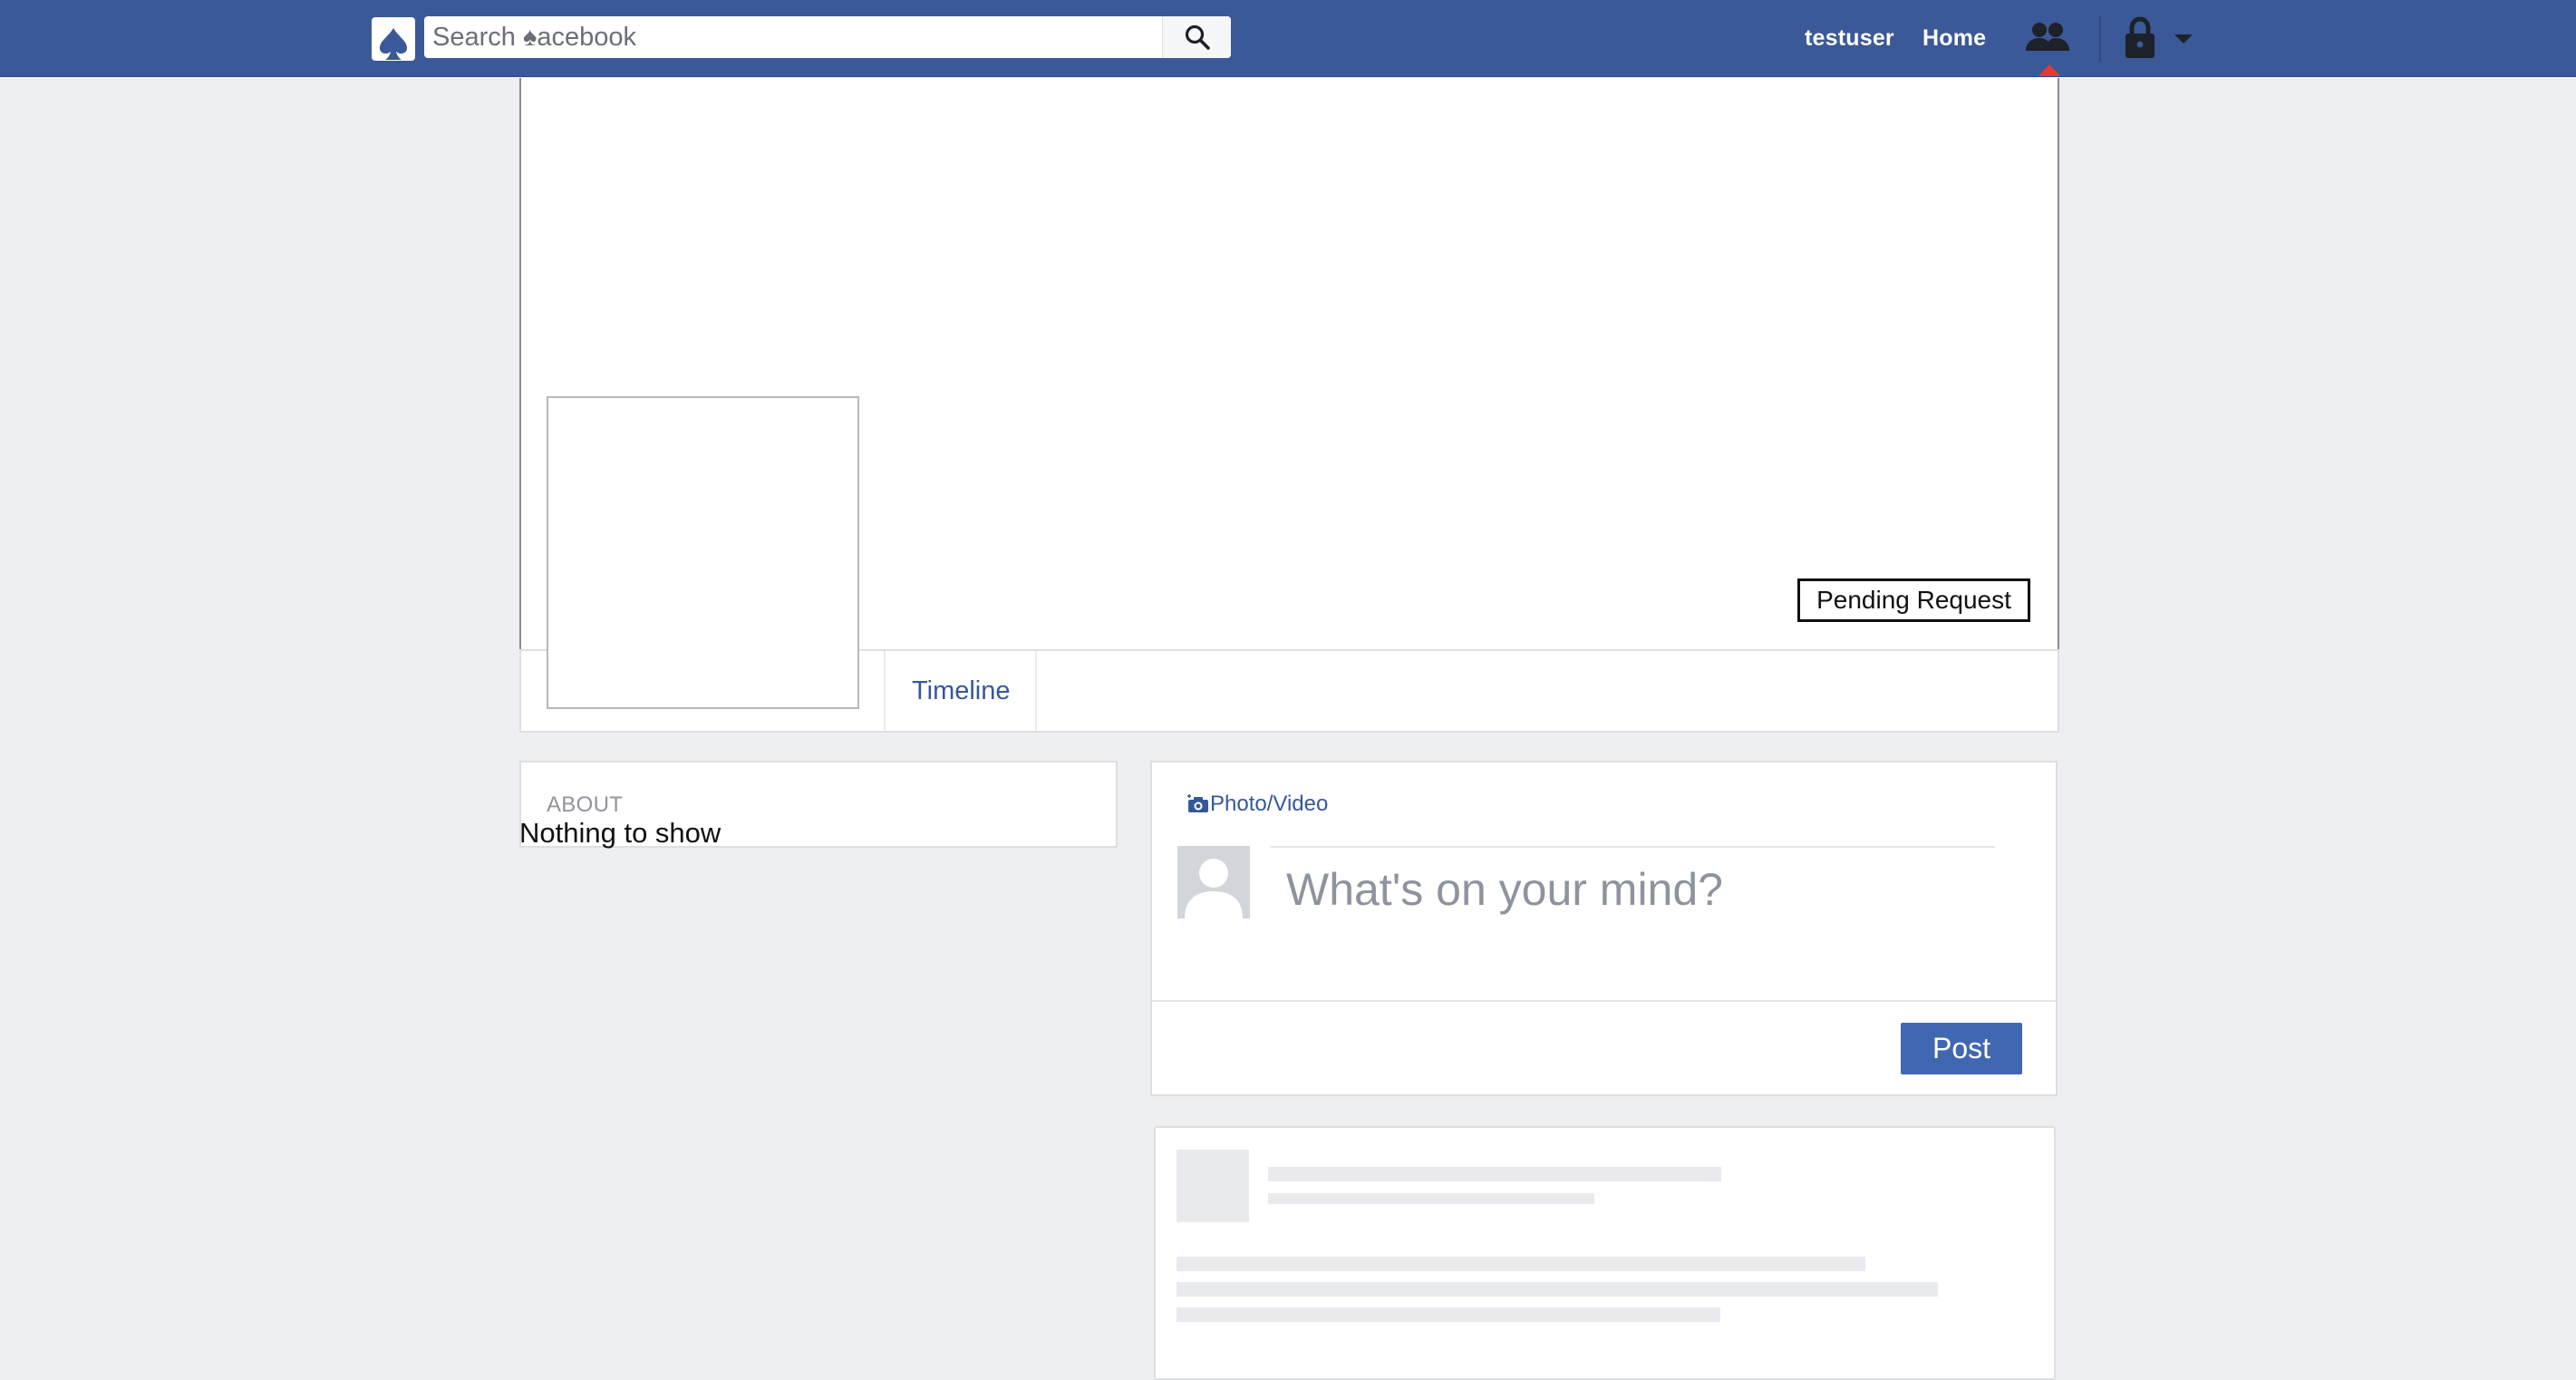 Image resolution: width=2576 pixels, height=1380 pixels. What do you see at coordinates (1604, 928) in the screenshot?
I see `post-composer: Photo/Video Post` at bounding box center [1604, 928].